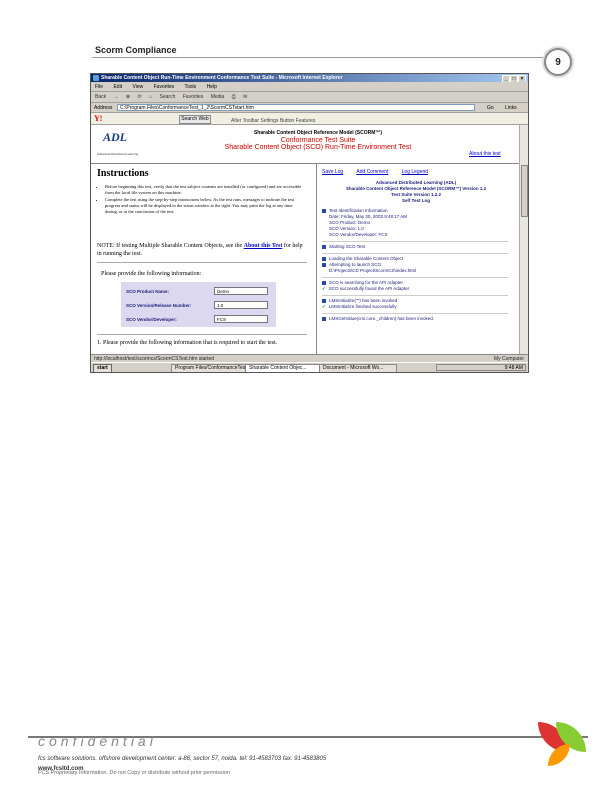 This screenshot has width=612, height=792. What do you see at coordinates (103, 108) in the screenshot?
I see `address-label: Address` at bounding box center [103, 108].